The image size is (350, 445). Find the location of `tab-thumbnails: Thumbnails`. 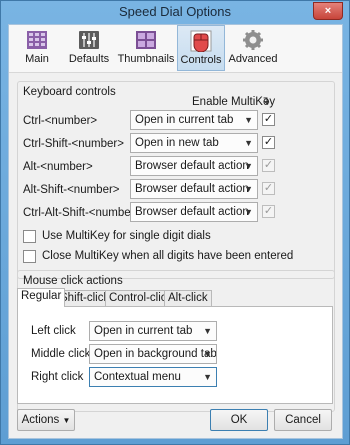

tab-thumbnails: Thumbnails is located at coordinates (146, 48).